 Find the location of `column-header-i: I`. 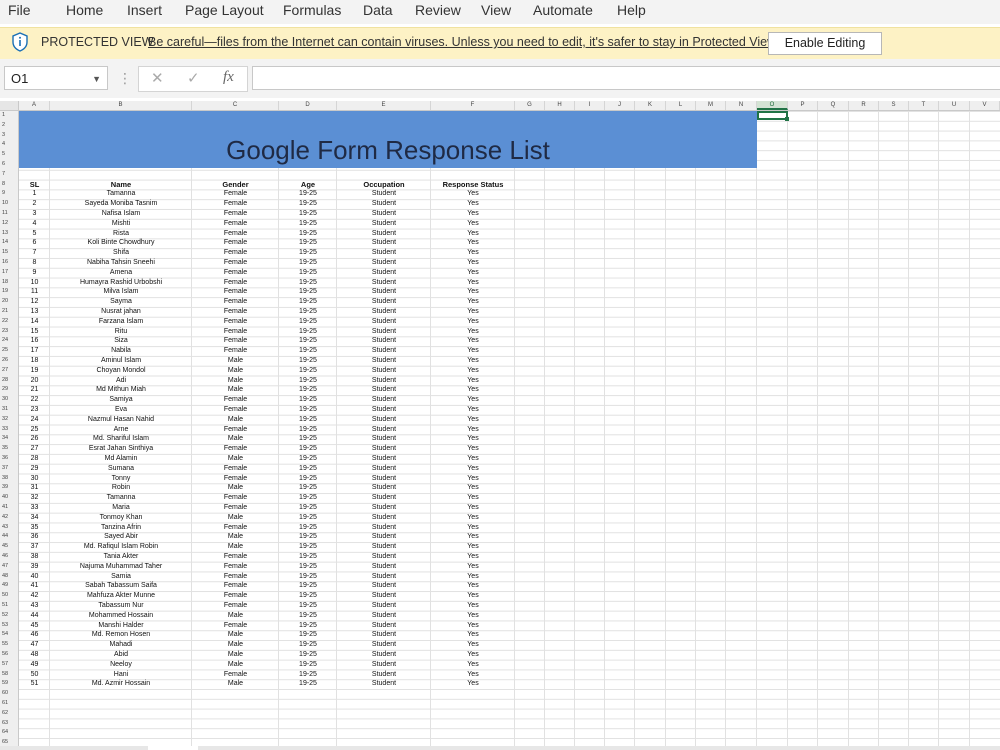

column-header-i: I is located at coordinates (590, 105).